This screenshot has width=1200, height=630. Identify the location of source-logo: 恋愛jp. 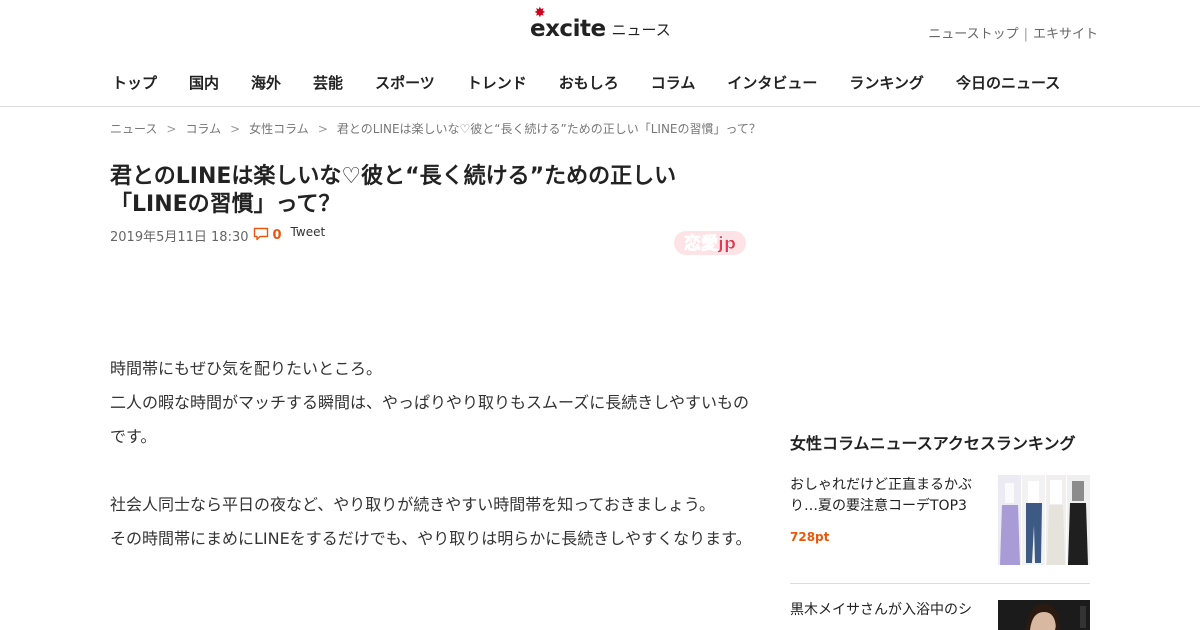
(710, 242).